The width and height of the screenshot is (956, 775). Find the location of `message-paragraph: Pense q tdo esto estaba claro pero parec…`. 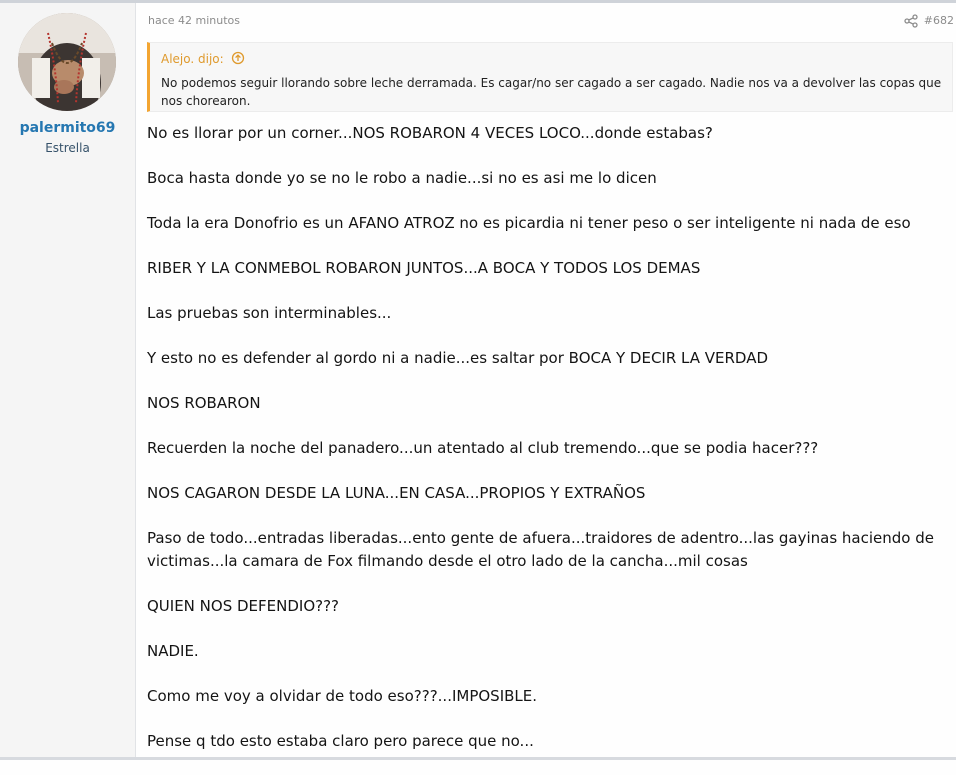

message-paragraph: Pense q tdo esto estaba claro pero parec… is located at coordinates (340, 741).